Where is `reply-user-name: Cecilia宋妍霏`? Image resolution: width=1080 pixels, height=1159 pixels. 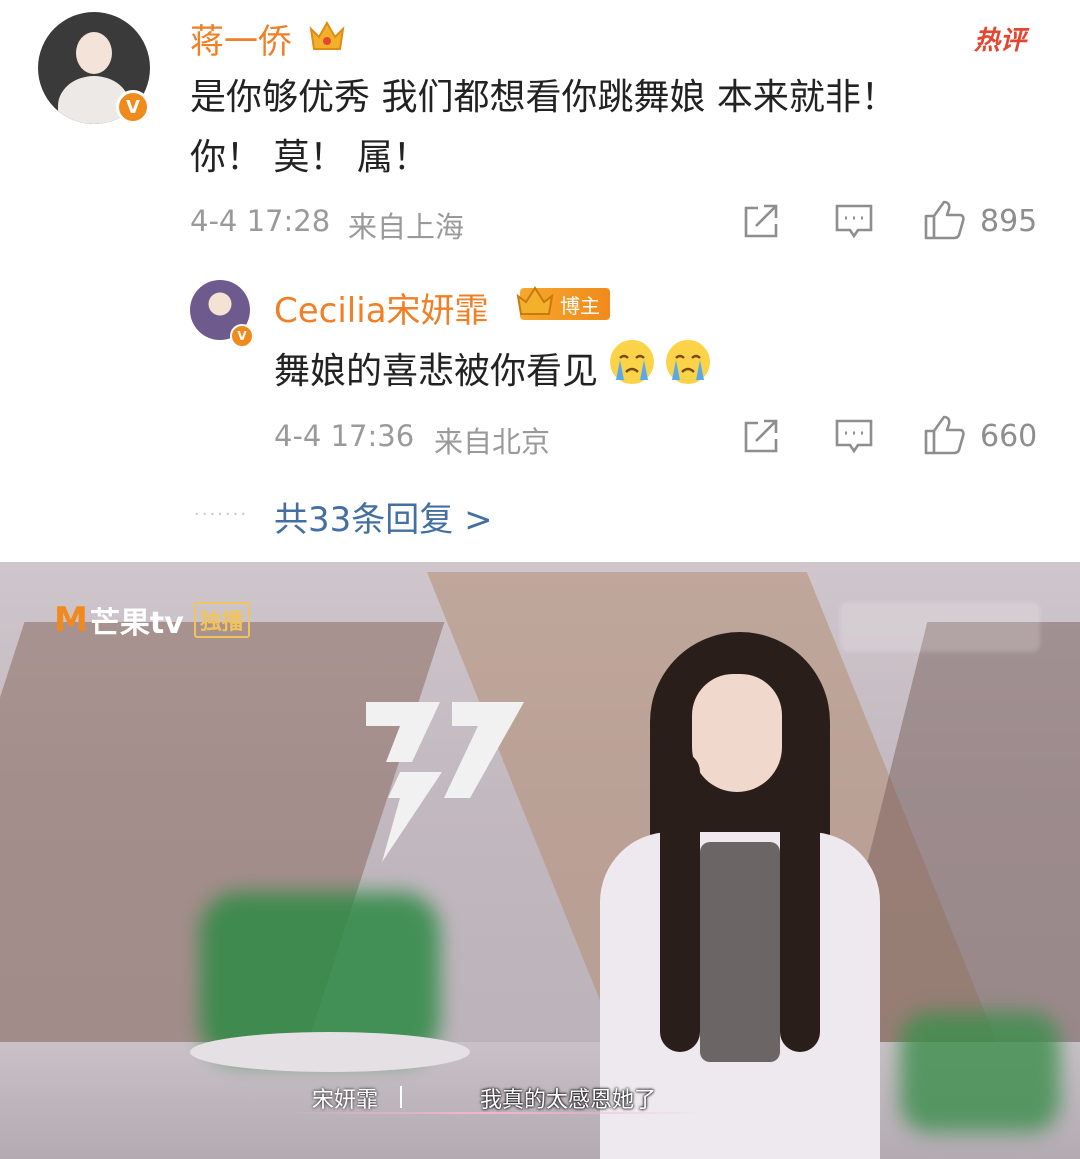
reply-user-name: Cecilia宋妍霏 is located at coordinates (381, 307).